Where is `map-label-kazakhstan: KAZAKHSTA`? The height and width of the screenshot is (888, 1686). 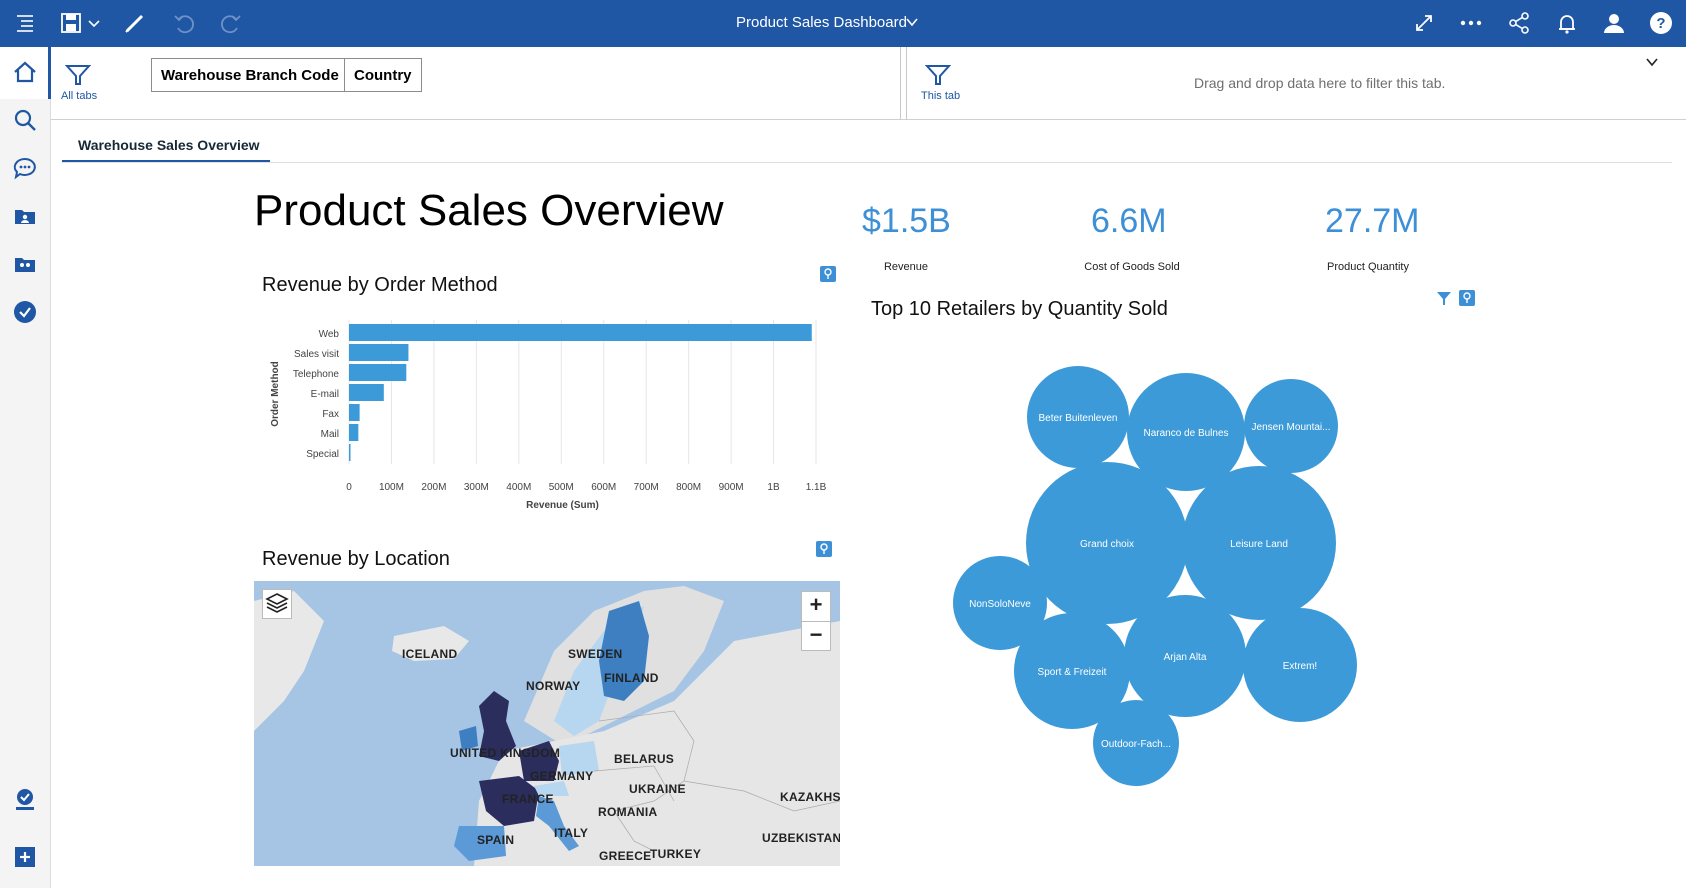 map-label-kazakhstan: KAZAKHSTA is located at coordinates (810, 797).